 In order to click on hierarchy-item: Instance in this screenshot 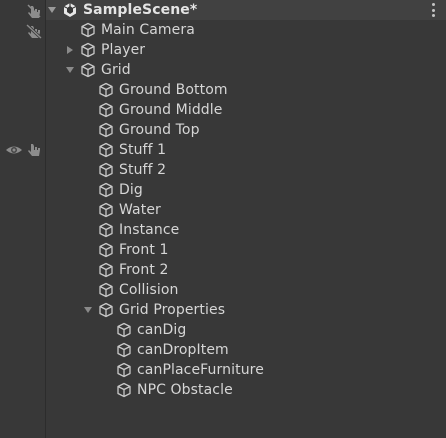, I will do `click(246, 230)`.